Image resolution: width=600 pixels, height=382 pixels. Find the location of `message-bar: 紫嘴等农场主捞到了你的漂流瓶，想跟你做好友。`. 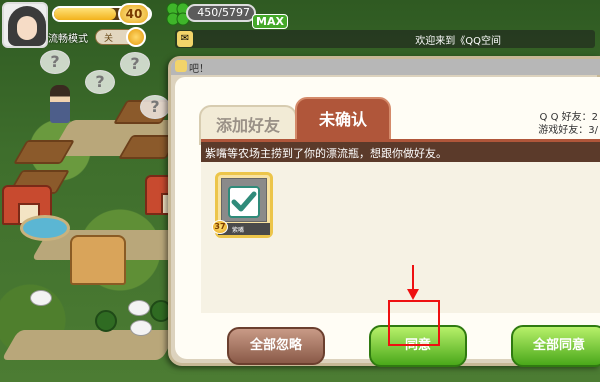

message-bar: 紫嘴等农场主捞到了你的漂流瓶，想跟你做好友。 is located at coordinates (400, 152).